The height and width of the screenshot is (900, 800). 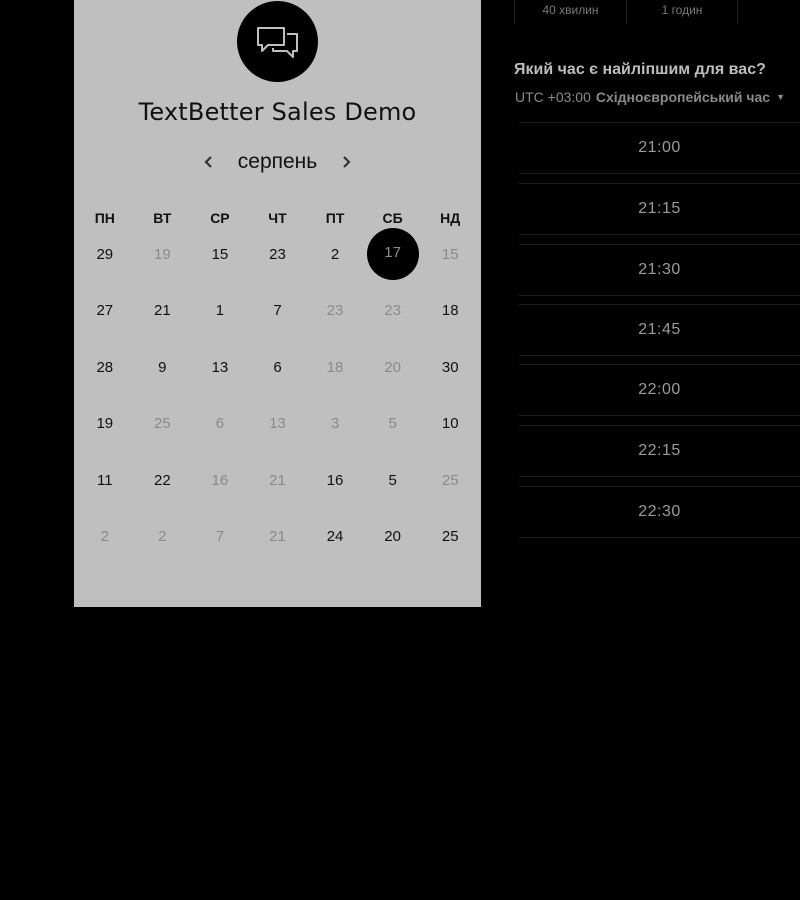 I want to click on time-slot: 21:30, so click(x=659, y=270).